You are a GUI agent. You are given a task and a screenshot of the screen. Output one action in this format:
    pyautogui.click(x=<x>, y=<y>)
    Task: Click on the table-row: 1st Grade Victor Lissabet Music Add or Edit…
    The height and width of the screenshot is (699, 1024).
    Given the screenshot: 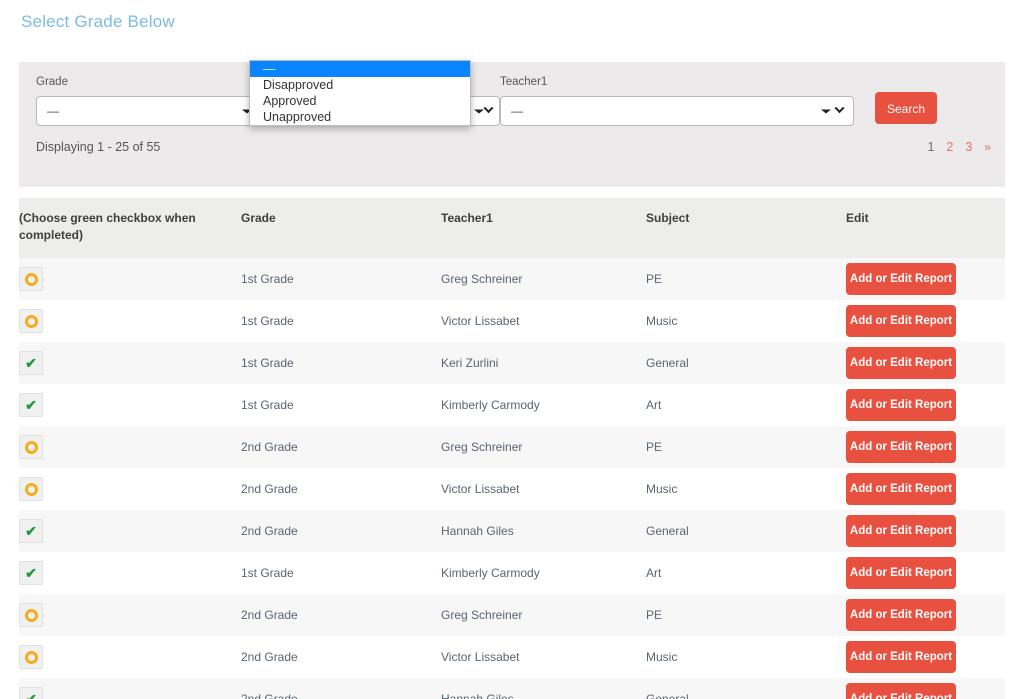 What is the action you would take?
    pyautogui.click(x=512, y=321)
    